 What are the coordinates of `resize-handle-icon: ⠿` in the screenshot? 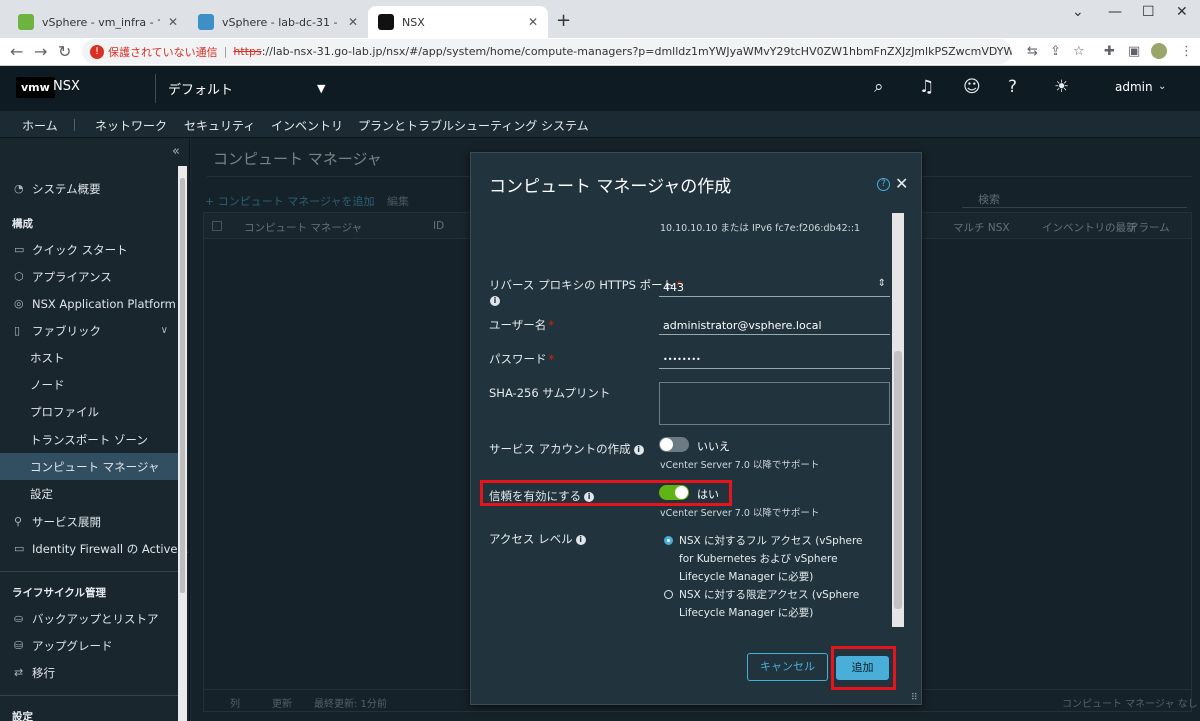 It's located at (914, 698).